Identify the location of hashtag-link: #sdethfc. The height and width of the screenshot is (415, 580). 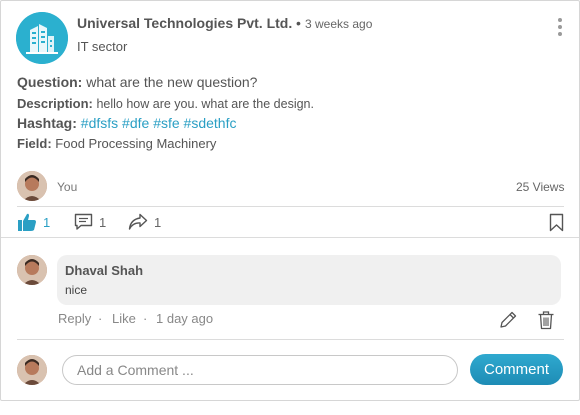
(210, 123).